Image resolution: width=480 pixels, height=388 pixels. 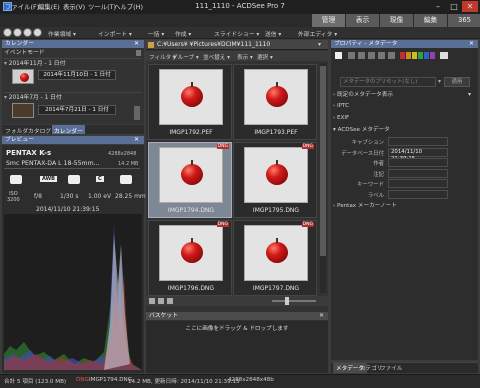 I want to click on focal-length: 28.25 mm, so click(x=130, y=196).